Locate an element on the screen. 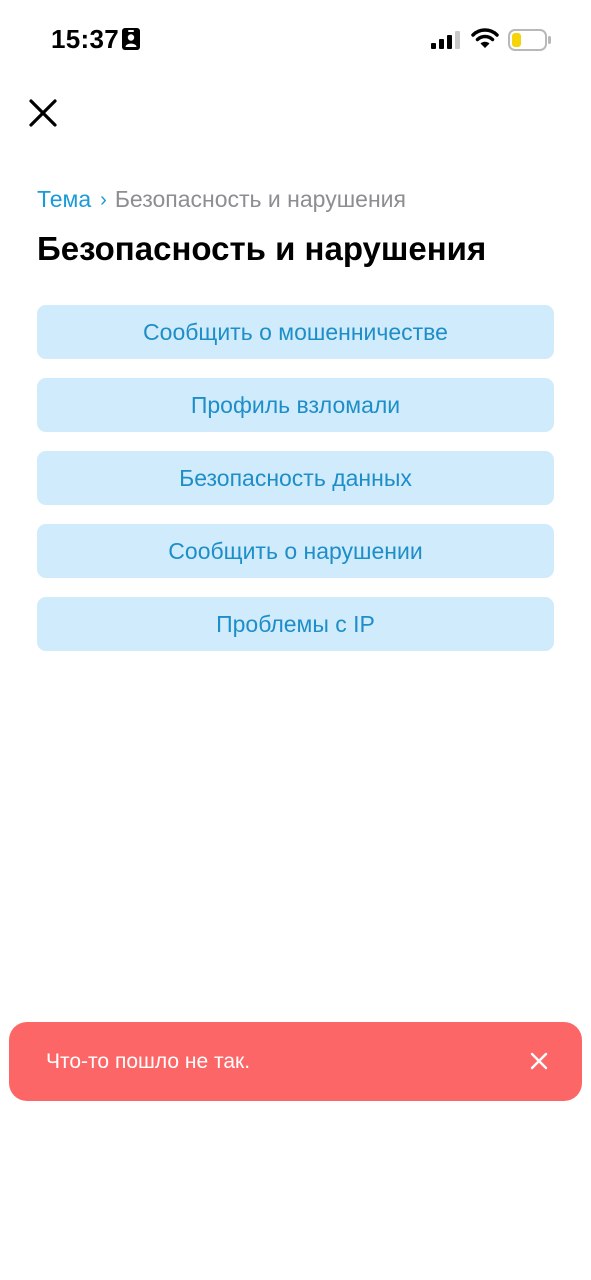  report-violation-button: Сообщить о нарушении is located at coordinates (295, 551).